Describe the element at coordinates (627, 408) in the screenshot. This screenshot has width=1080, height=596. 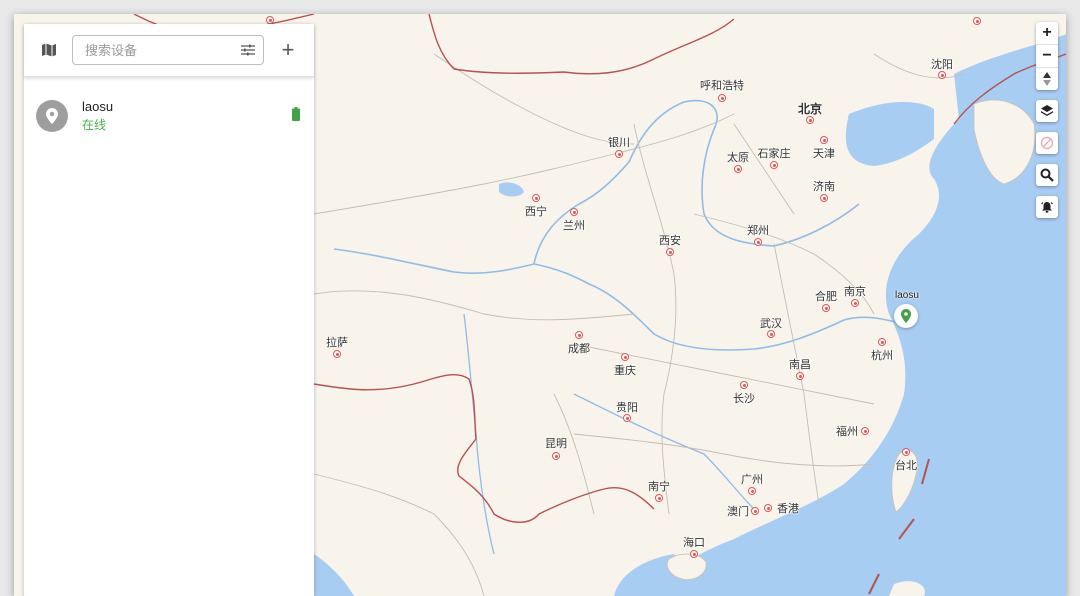
I see `city-label: 贵阳` at that location.